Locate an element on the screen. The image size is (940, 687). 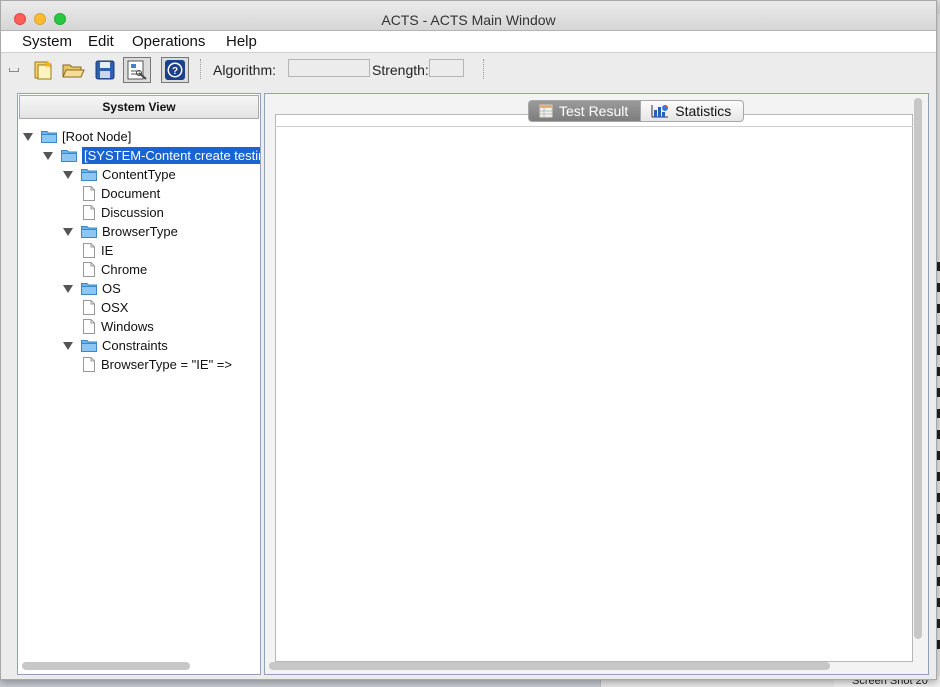
save-button is located at coordinates (105, 70).